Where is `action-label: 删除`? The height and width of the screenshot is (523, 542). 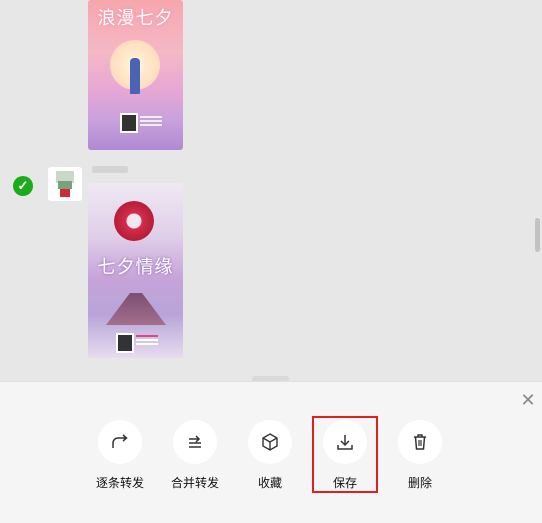 action-label: 删除 is located at coordinates (419, 483).